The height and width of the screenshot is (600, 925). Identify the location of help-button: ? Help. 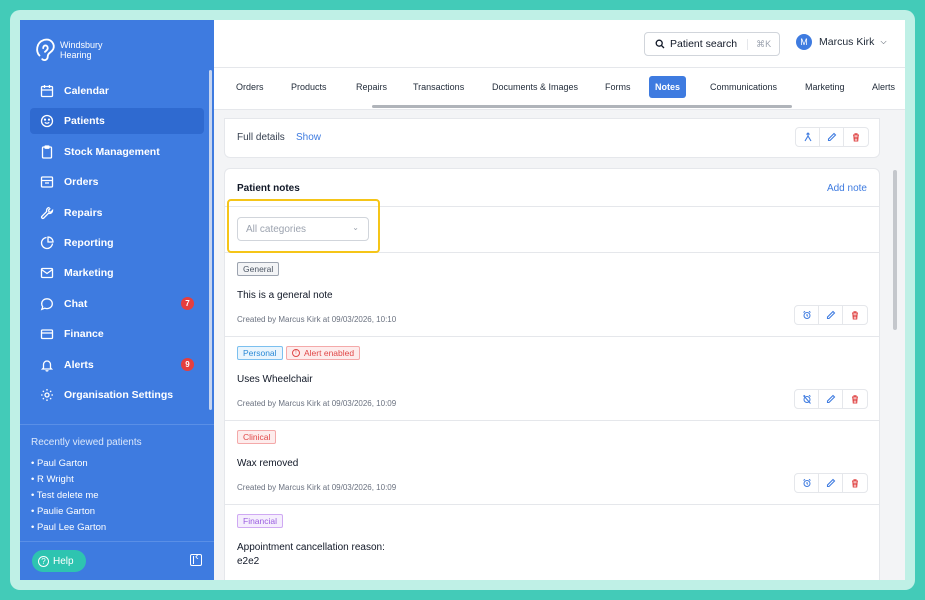
(59, 561).